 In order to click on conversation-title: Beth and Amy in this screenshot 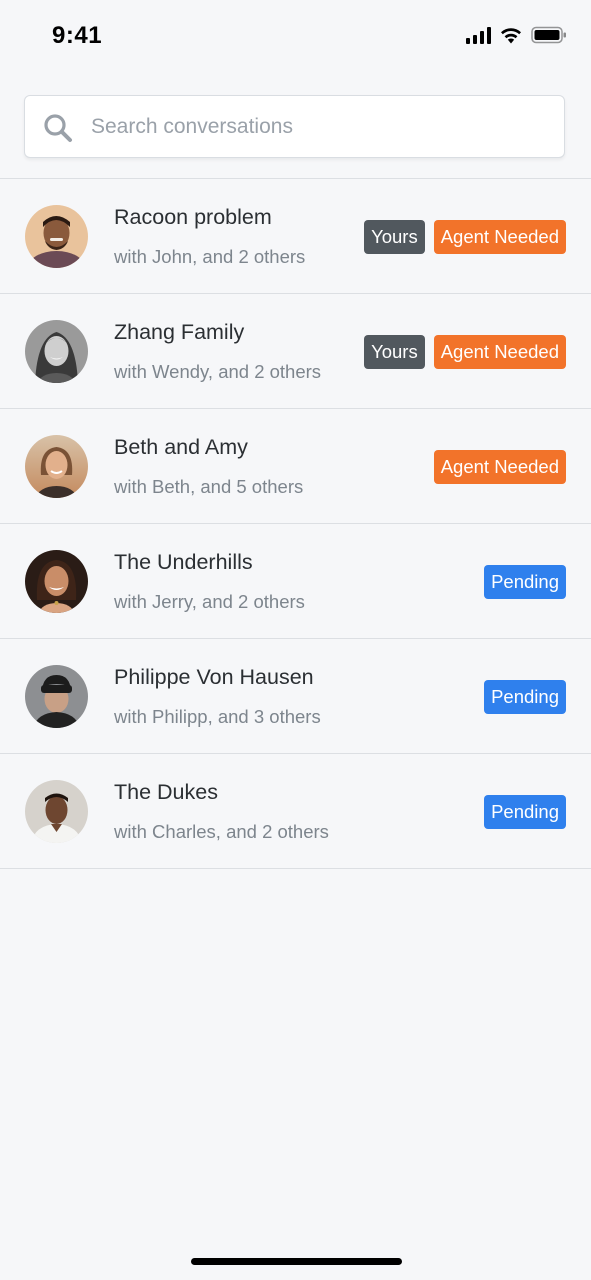, I will do `click(181, 447)`.